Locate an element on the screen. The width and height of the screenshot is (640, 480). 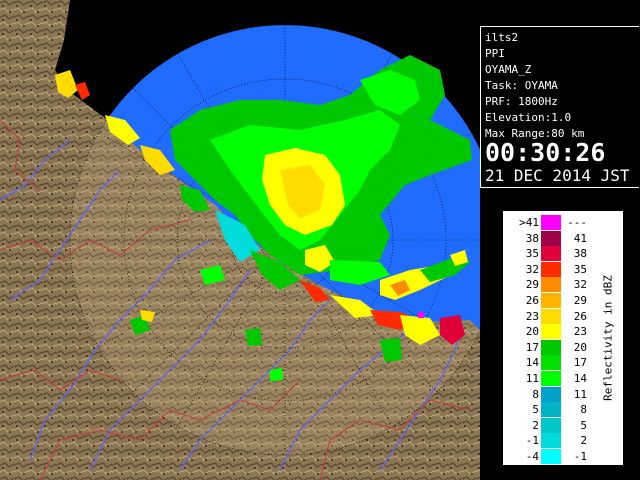
legend-lower-value: 26 is located at coordinates (532, 300).